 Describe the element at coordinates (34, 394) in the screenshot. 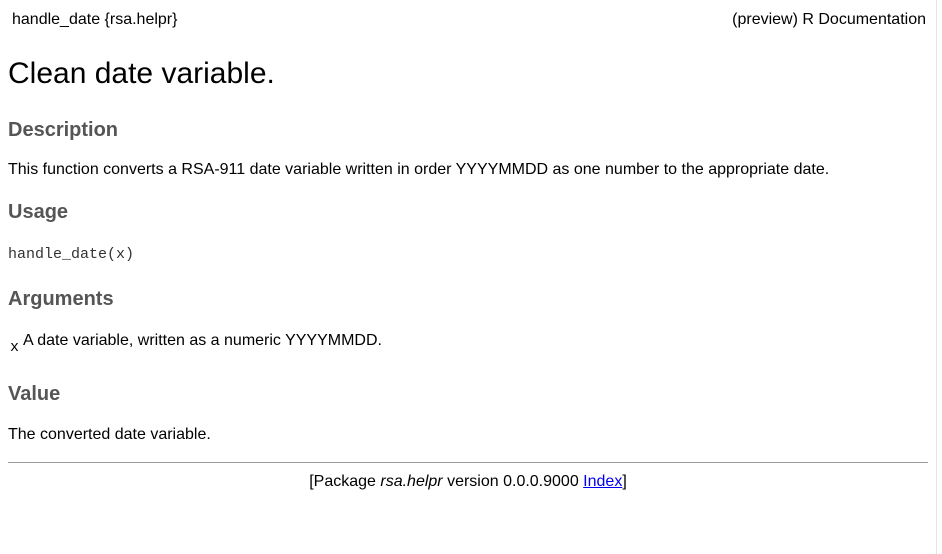

I see `value-heading: Value` at that location.